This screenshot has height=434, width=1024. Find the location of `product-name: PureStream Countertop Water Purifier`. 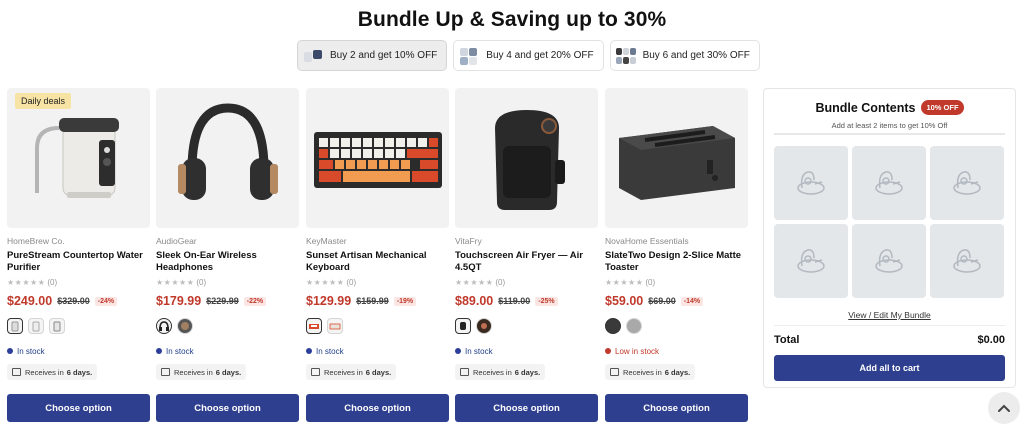

product-name: PureStream Countertop Water Purifier is located at coordinates (78, 262).